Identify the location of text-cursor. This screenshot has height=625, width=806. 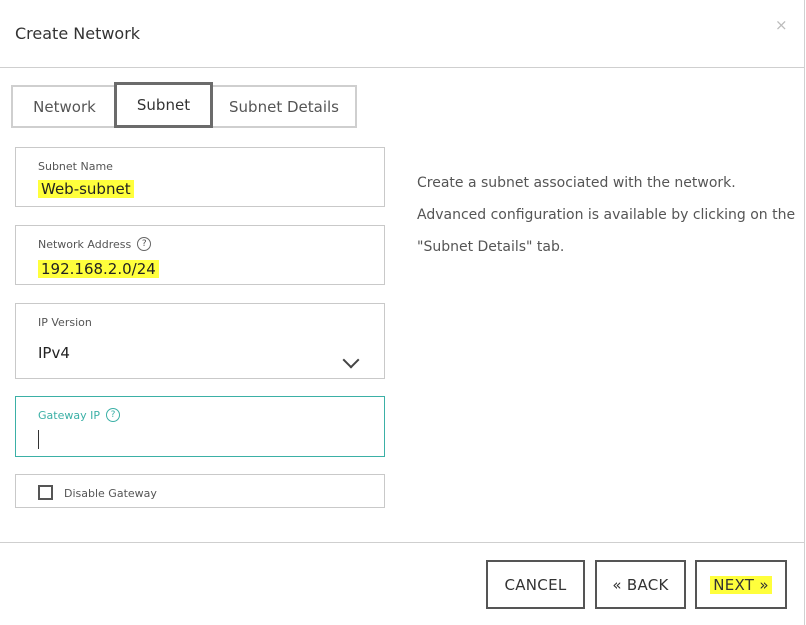
(38, 439).